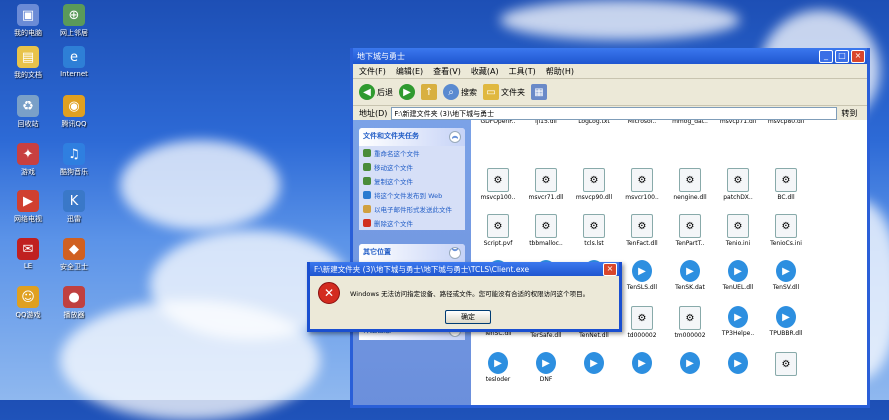  I want to click on file-item: ⚙GDFOpenF.., so click(498, 122).